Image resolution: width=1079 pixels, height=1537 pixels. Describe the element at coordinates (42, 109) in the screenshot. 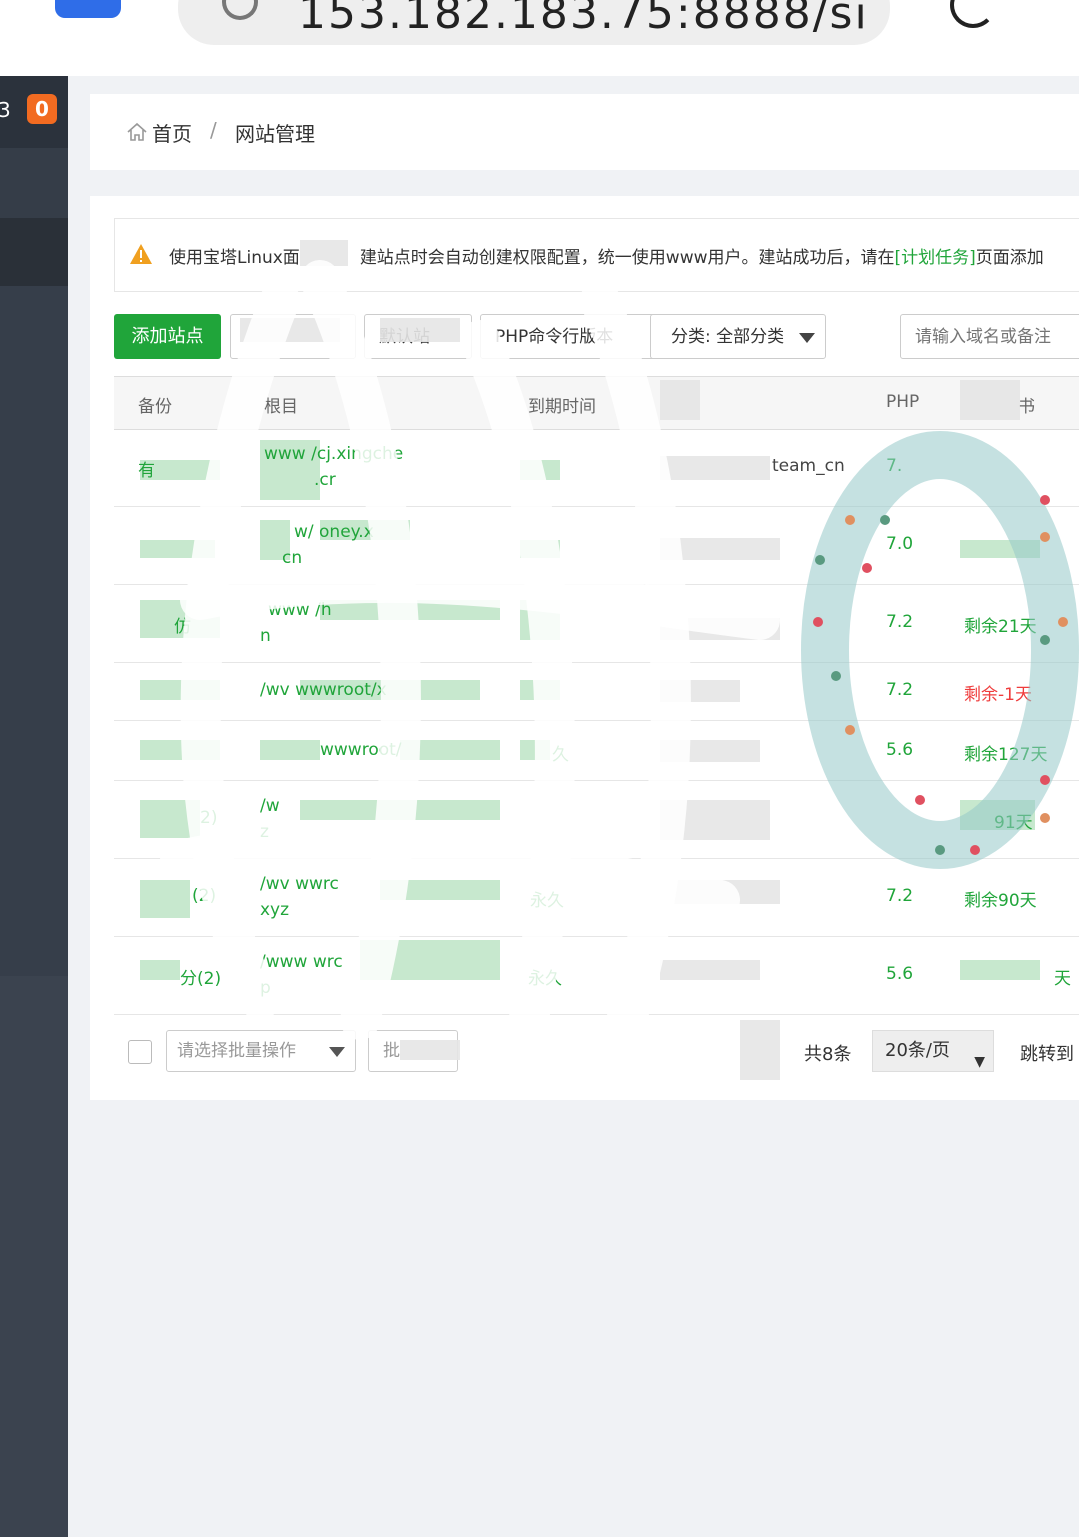

I see `notification-badge: 0` at that location.